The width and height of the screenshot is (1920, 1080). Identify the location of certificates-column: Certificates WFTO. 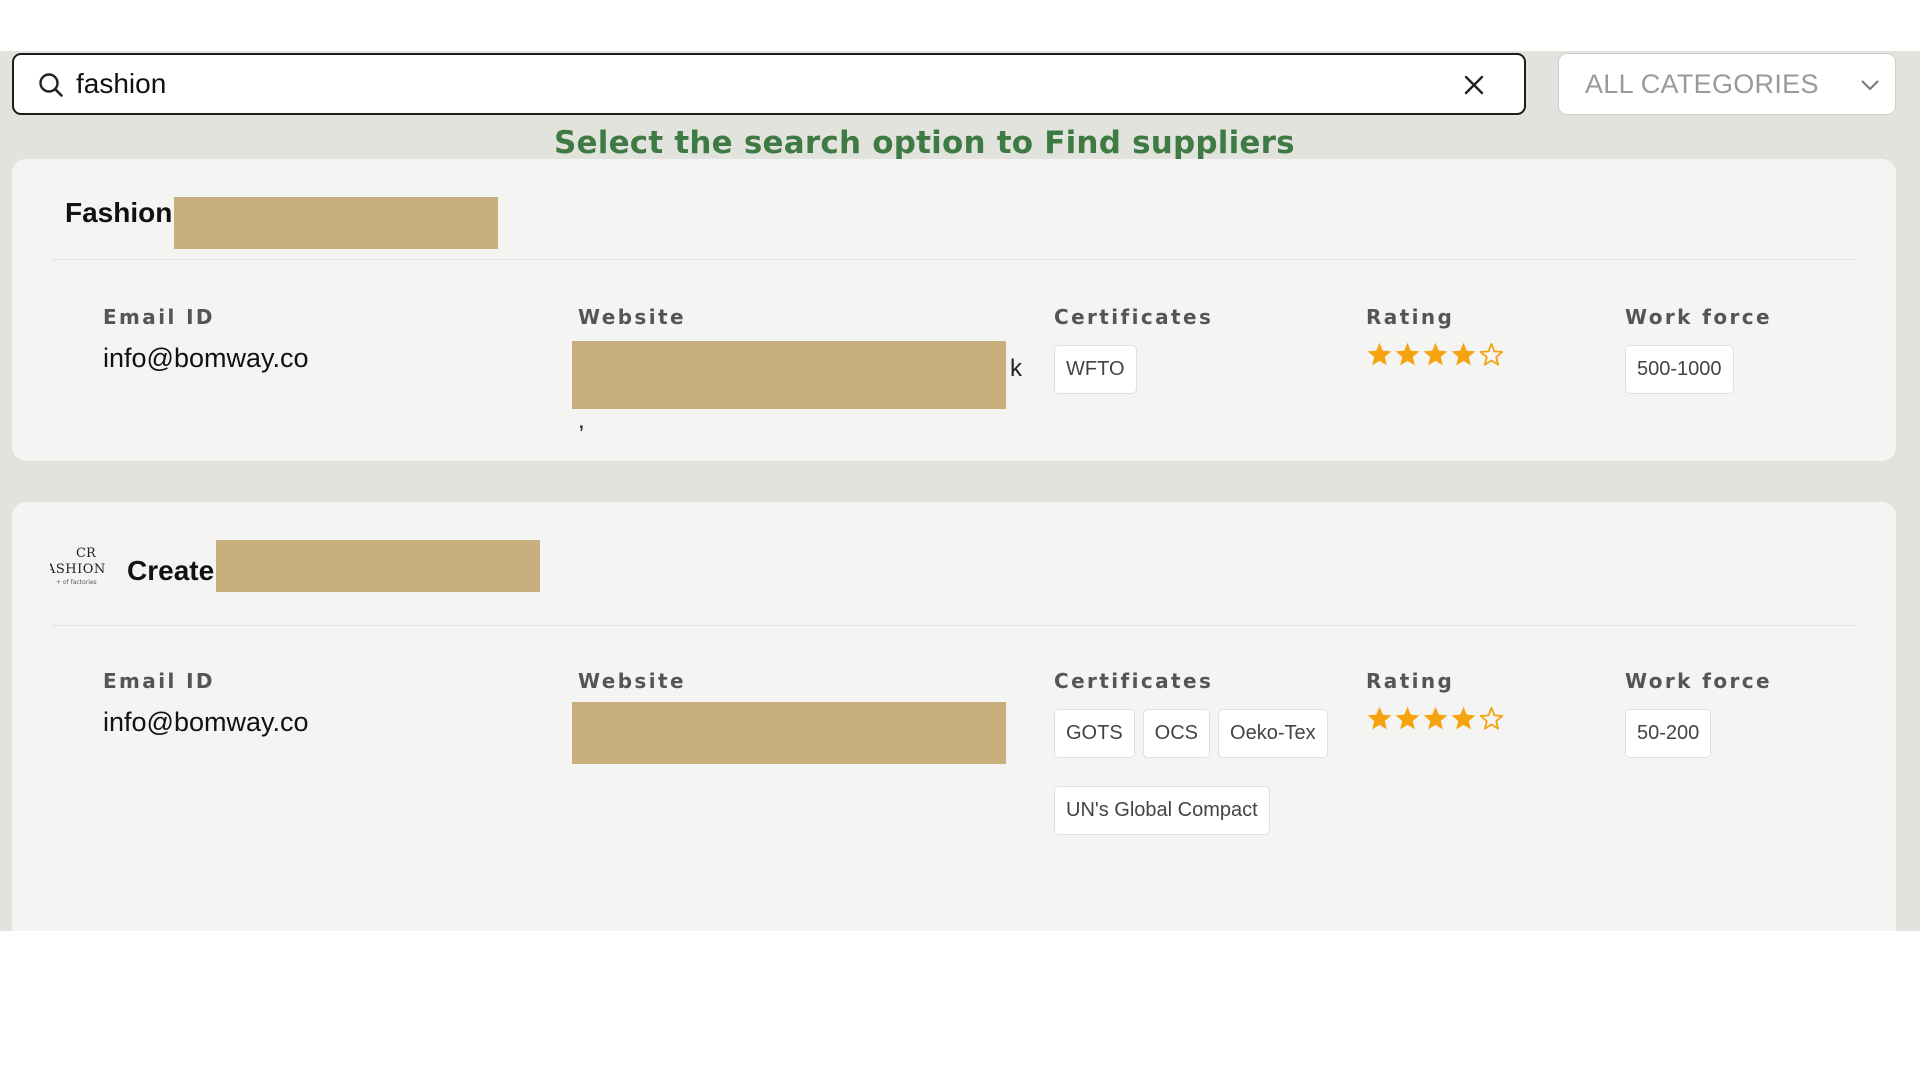
(1199, 349).